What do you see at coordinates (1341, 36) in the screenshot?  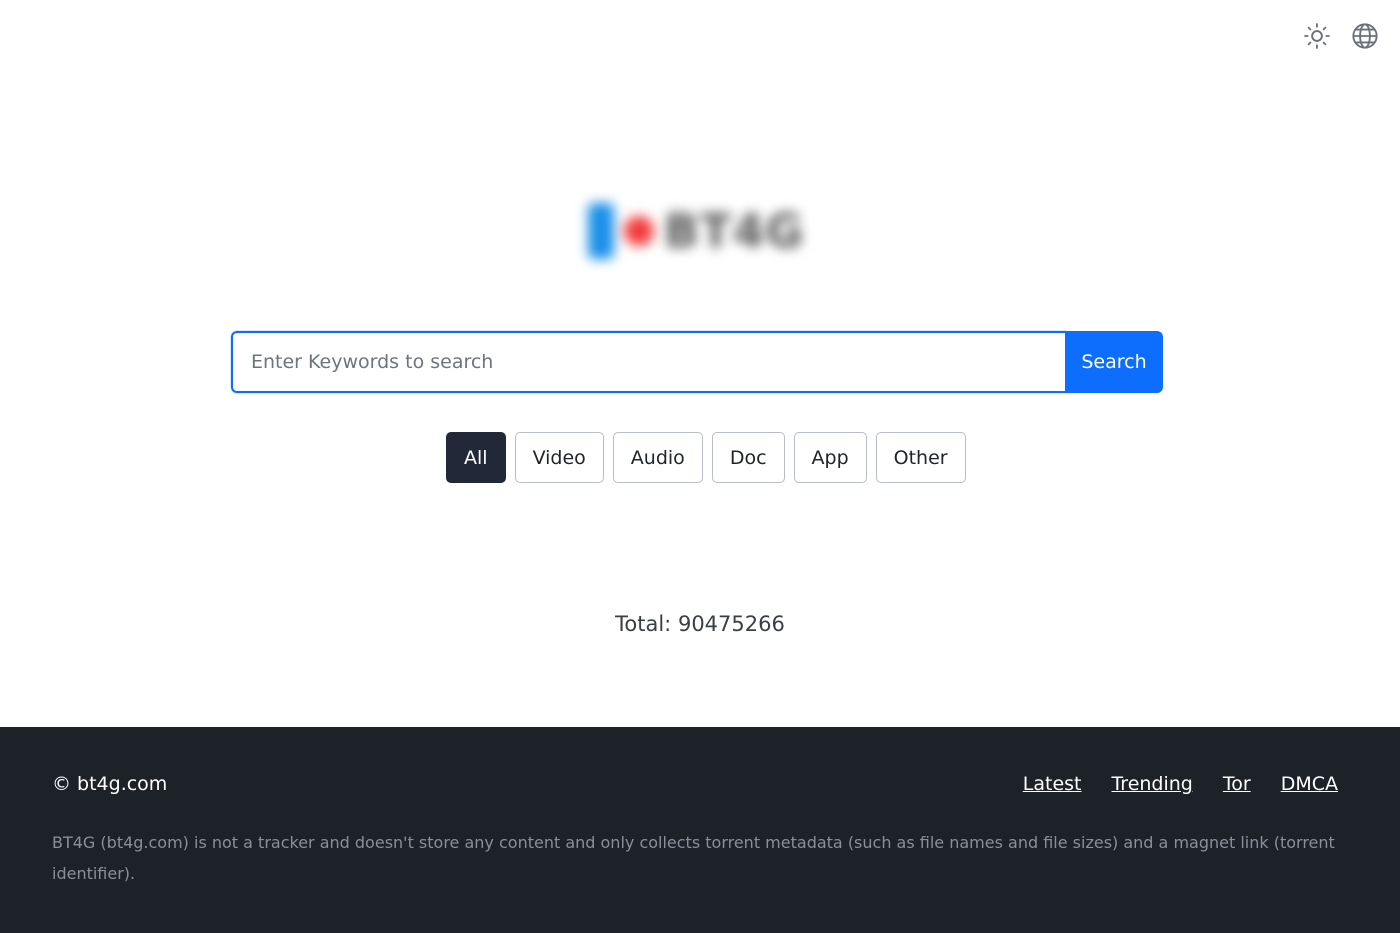 I see `top-toolbar` at bounding box center [1341, 36].